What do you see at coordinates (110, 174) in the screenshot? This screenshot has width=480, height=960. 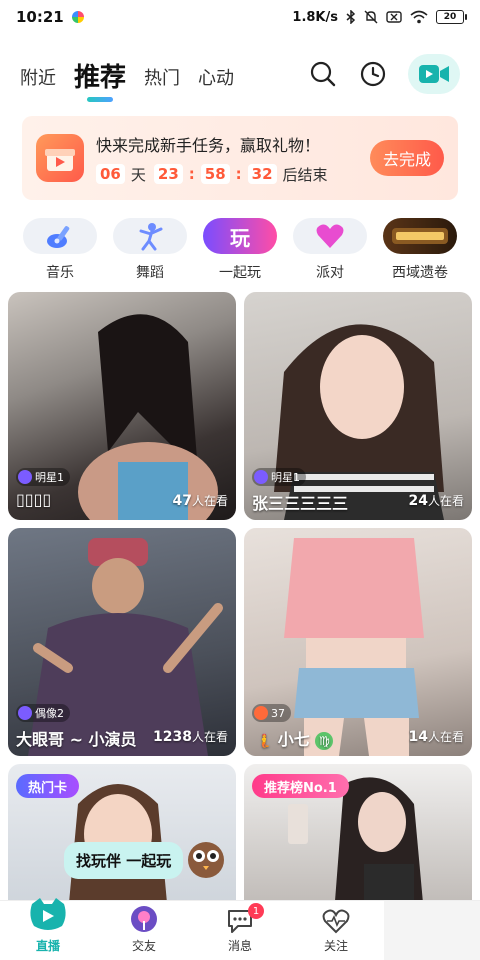 I see `countdown-days: 06` at bounding box center [110, 174].